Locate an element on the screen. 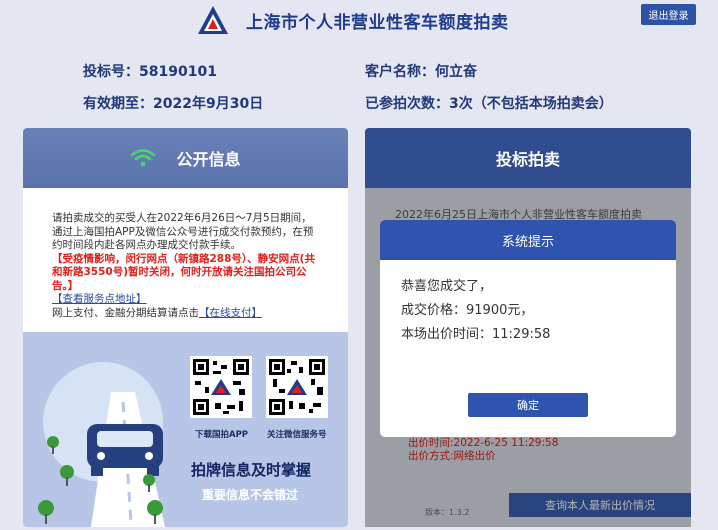 This screenshot has height=530, width=718. dialog-title: 系统提示 is located at coordinates (528, 240).